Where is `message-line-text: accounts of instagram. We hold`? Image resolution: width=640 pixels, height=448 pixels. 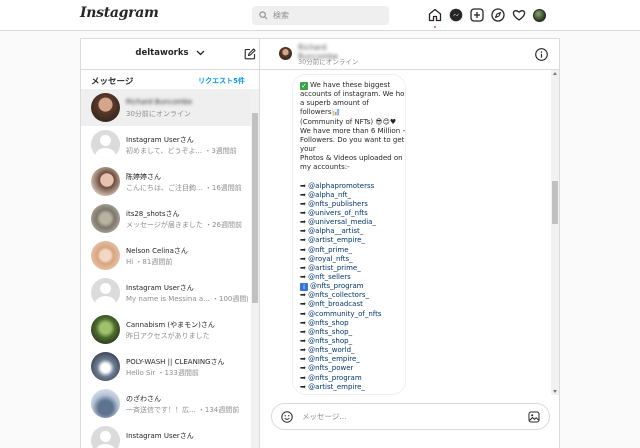 message-line-text: accounts of instagram. We hold is located at coordinates (353, 94).